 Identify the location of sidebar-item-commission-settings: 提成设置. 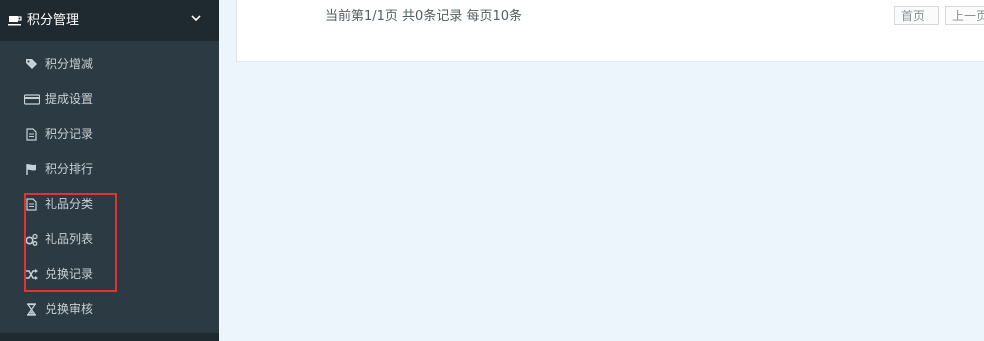
(109, 99).